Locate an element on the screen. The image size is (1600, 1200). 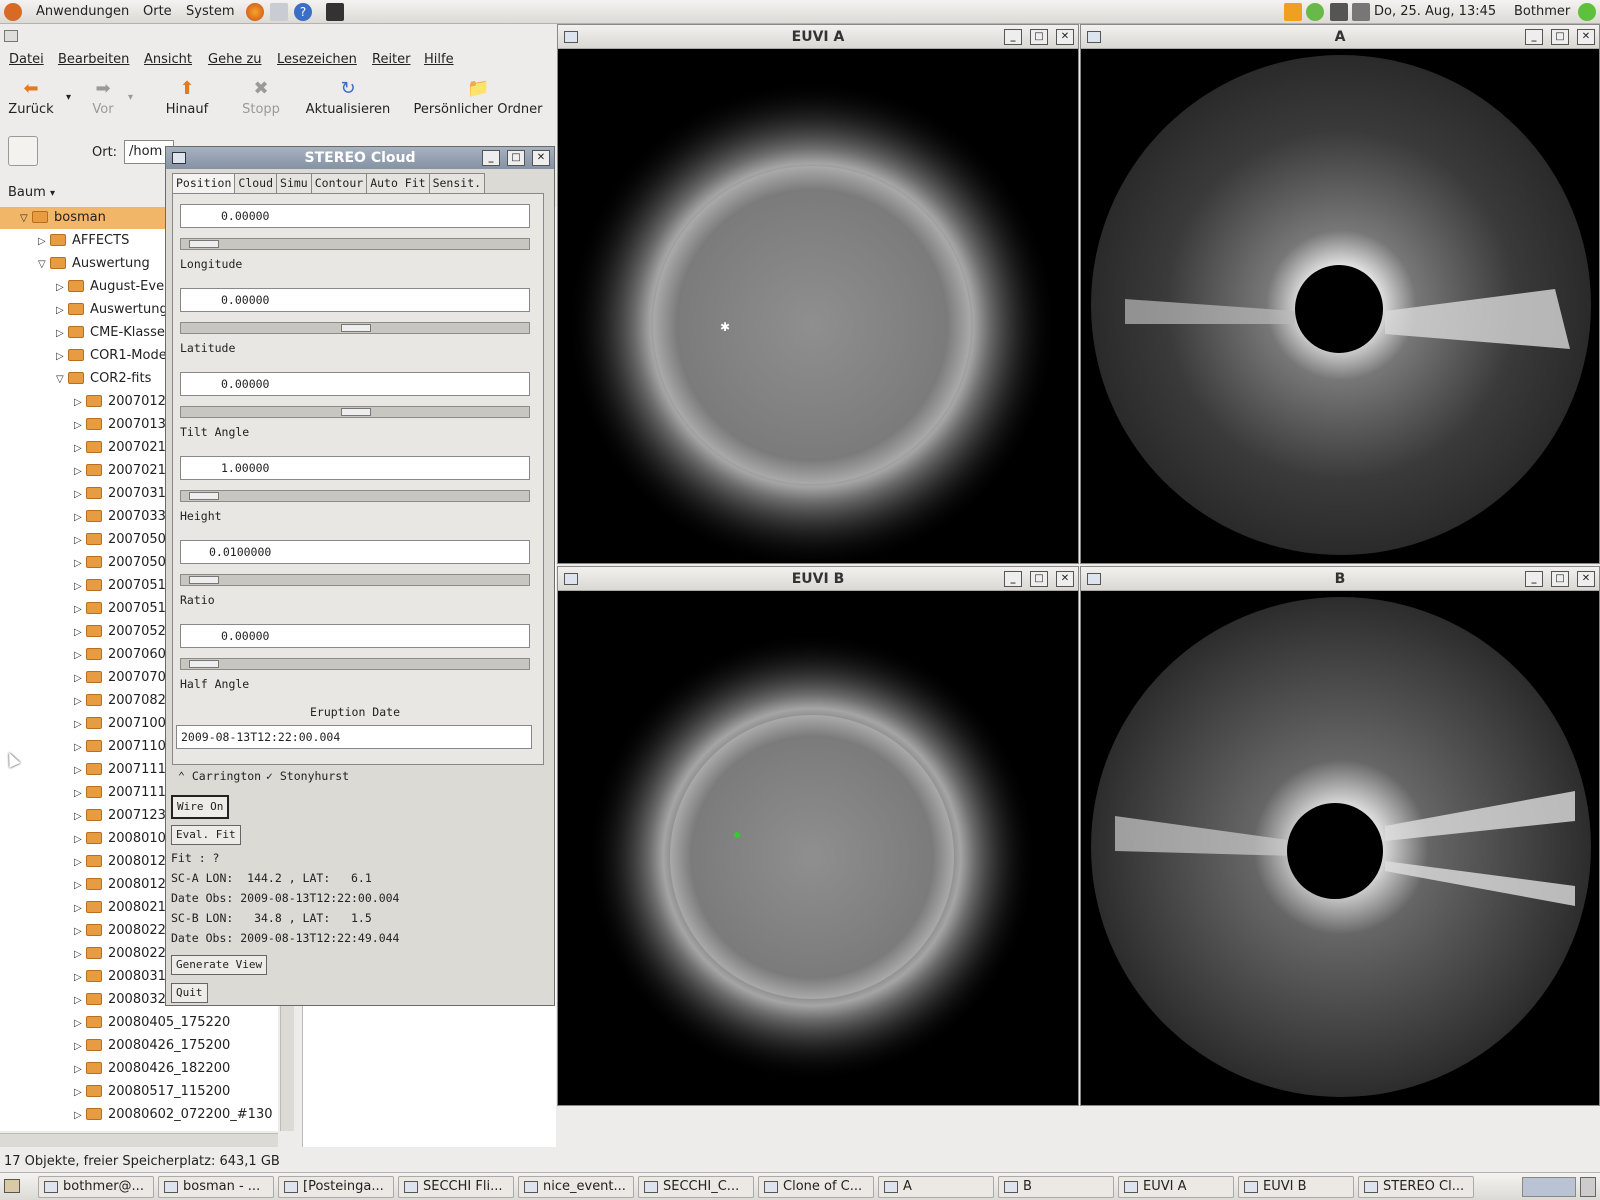
tab-cloud: Cloud is located at coordinates (256, 183).